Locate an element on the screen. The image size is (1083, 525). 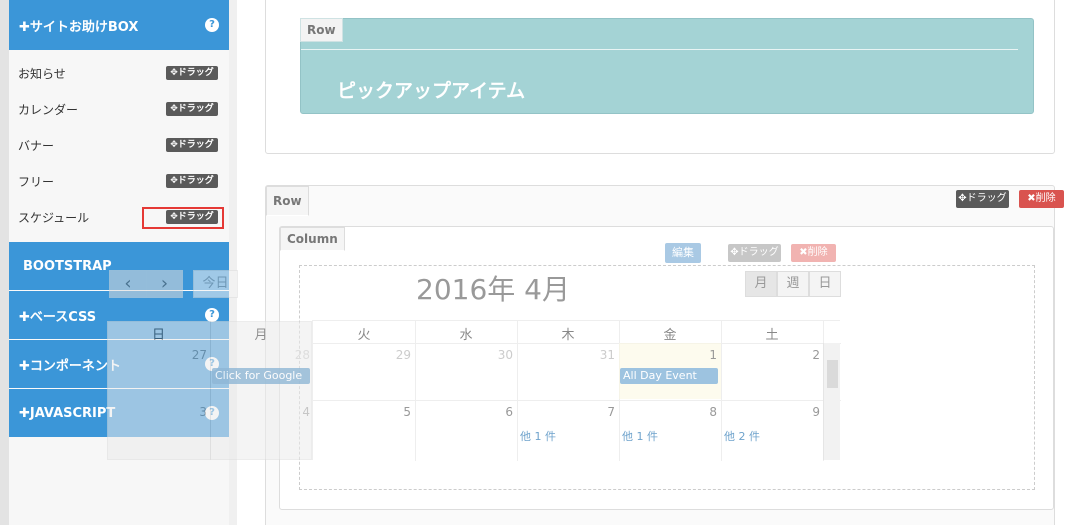
help-icon: ? is located at coordinates (212, 25).